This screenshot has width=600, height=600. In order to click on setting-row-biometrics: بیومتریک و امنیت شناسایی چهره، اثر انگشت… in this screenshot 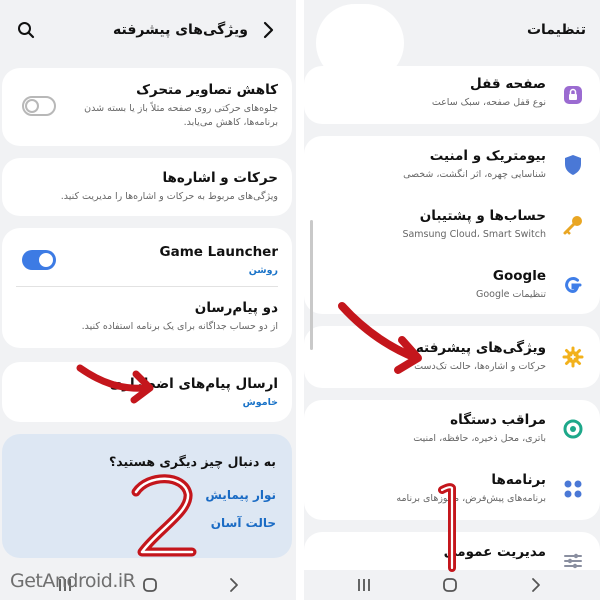, I will do `click(452, 165)`.